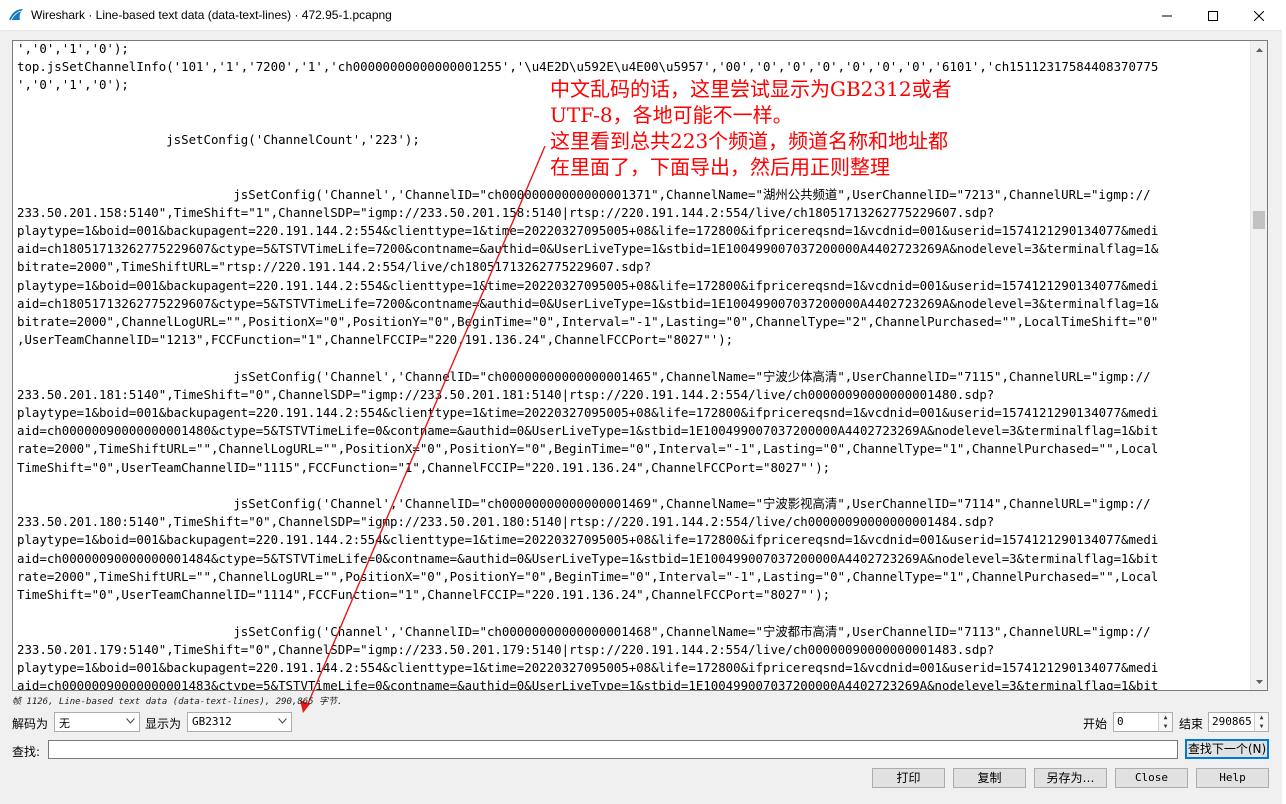 This screenshot has height=804, width=1286. I want to click on close-button, so click(1259, 15).